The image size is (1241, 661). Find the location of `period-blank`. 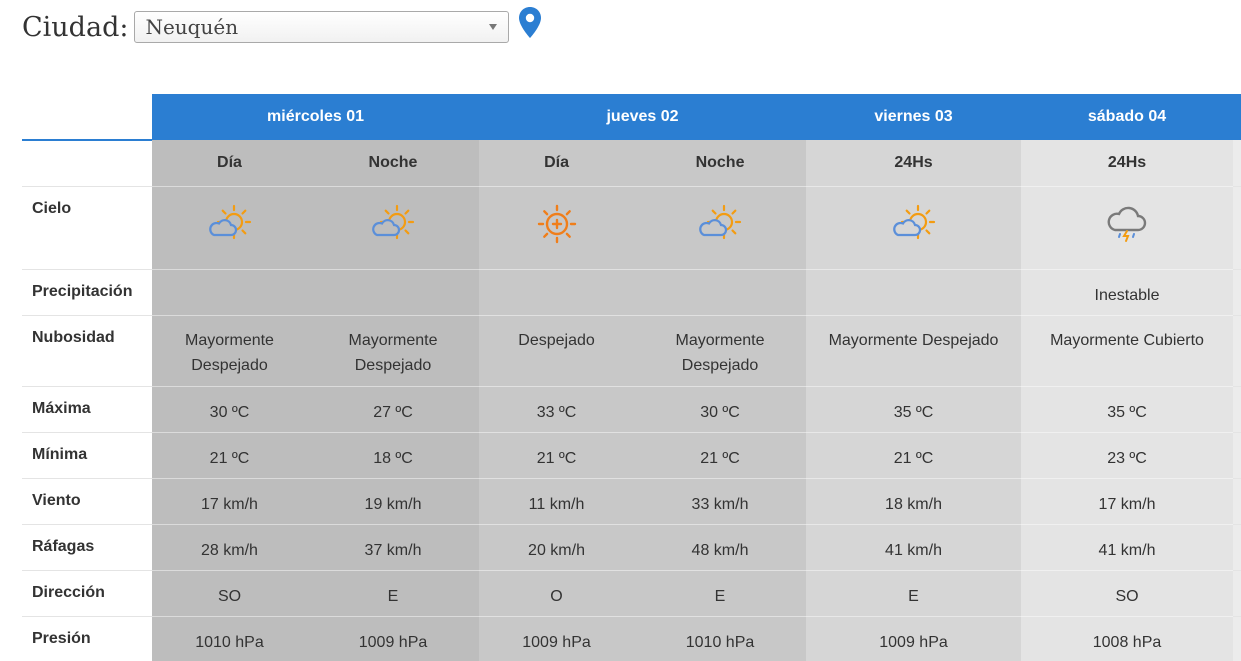

period-blank is located at coordinates (87, 163).